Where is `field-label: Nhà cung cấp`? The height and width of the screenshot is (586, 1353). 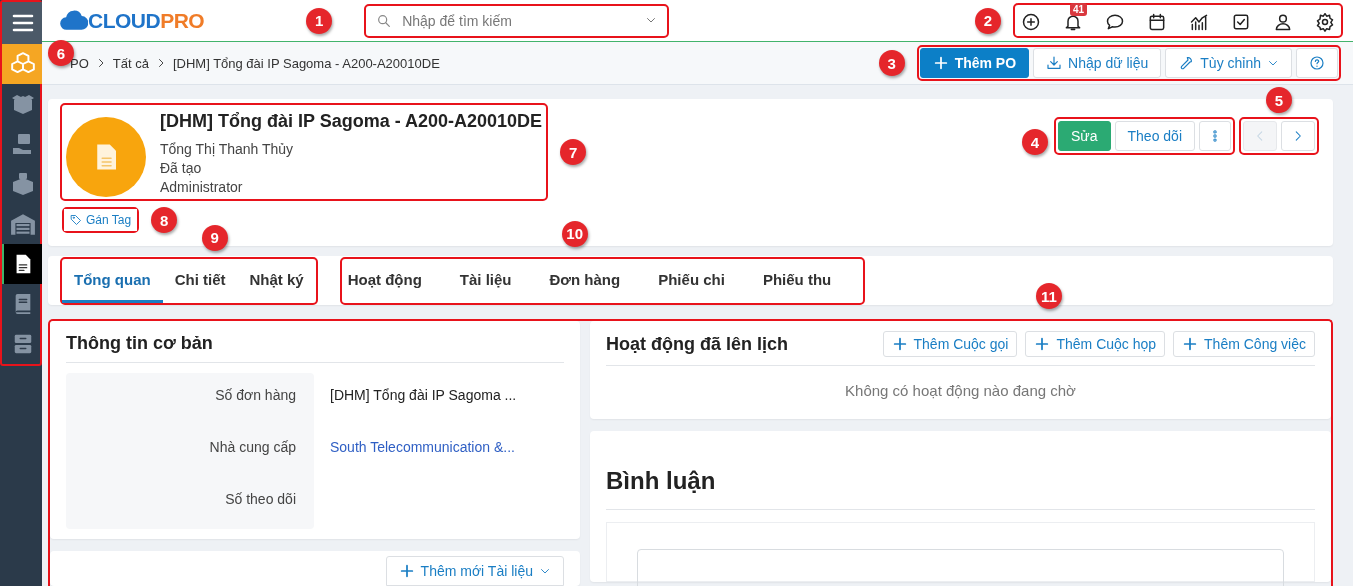 field-label: Nhà cung cấp is located at coordinates (190, 451).